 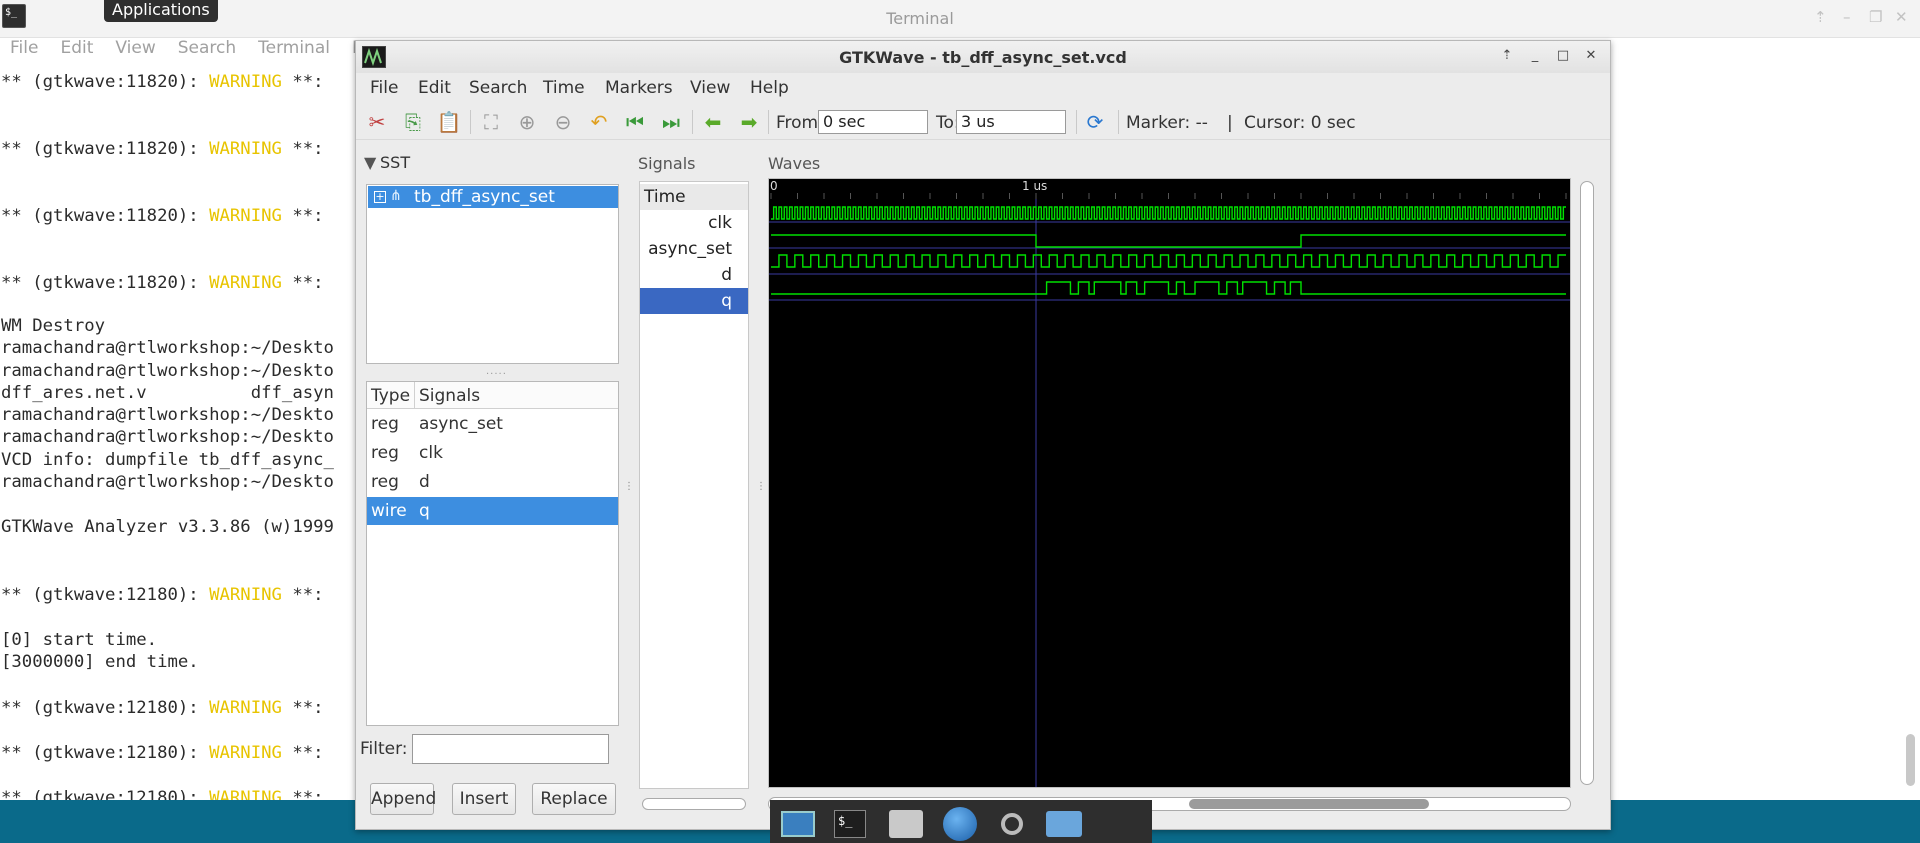 What do you see at coordinates (694, 249) in the screenshot?
I see `signal-name: async_set` at bounding box center [694, 249].